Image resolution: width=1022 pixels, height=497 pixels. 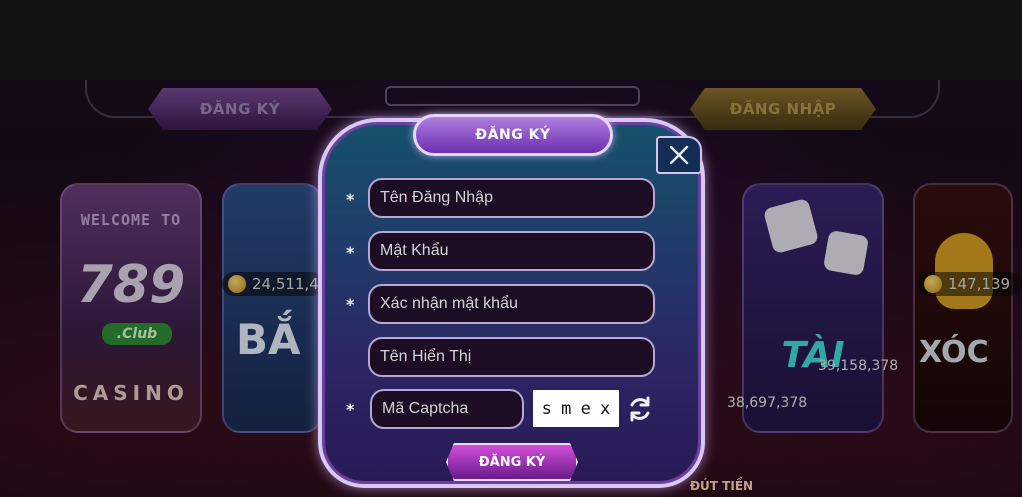 What do you see at coordinates (512, 462) in the screenshot?
I see `register-submit-button: ĐĂNG KÝ` at bounding box center [512, 462].